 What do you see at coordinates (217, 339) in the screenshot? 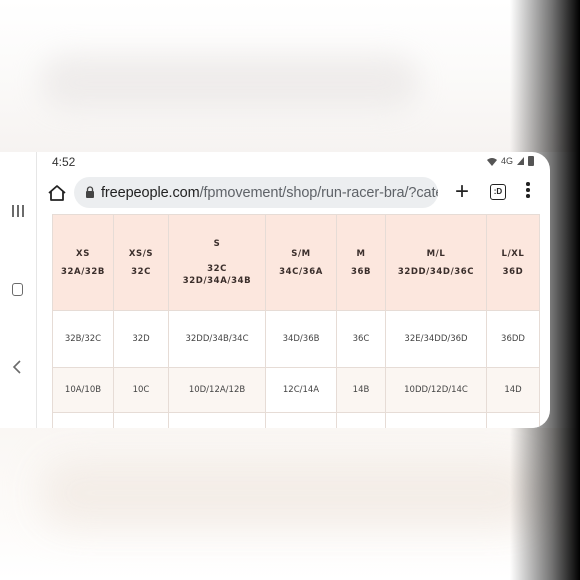
I see `table-cell: 32DD/34B/34C` at bounding box center [217, 339].